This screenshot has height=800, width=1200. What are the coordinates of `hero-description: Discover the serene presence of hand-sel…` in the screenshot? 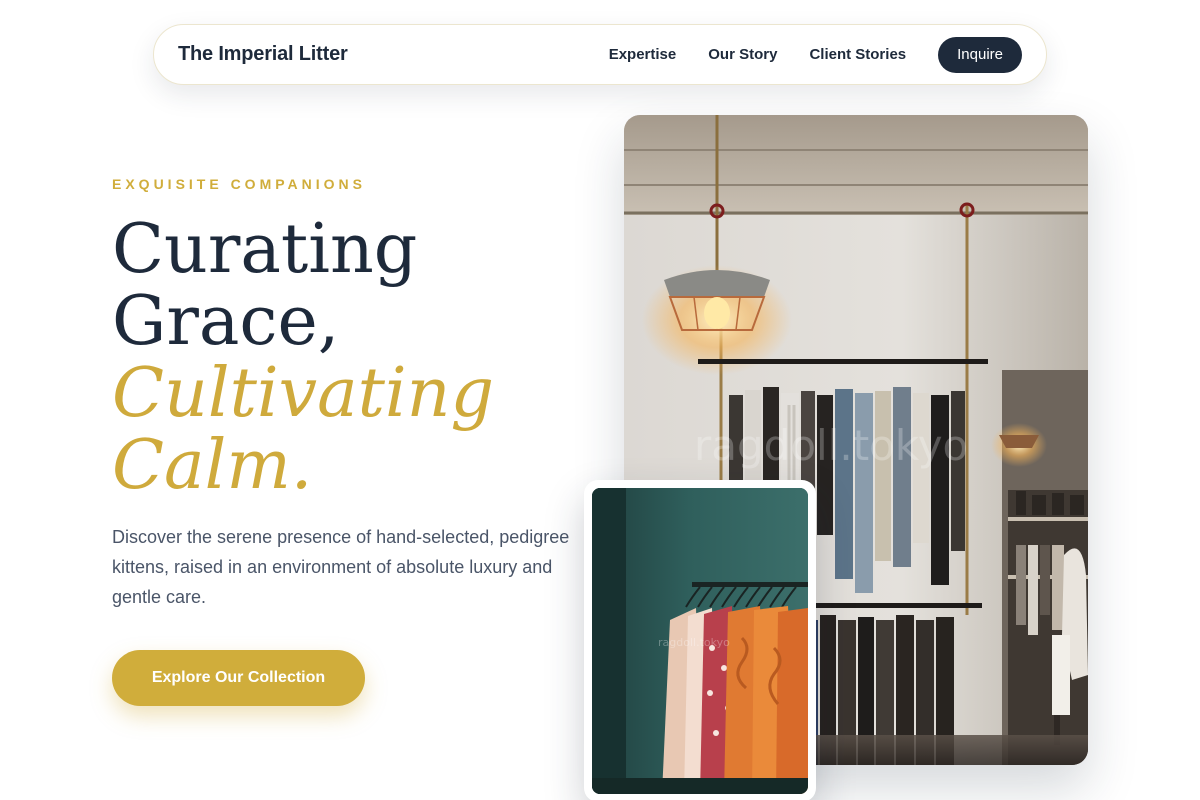 It's located at (341, 567).